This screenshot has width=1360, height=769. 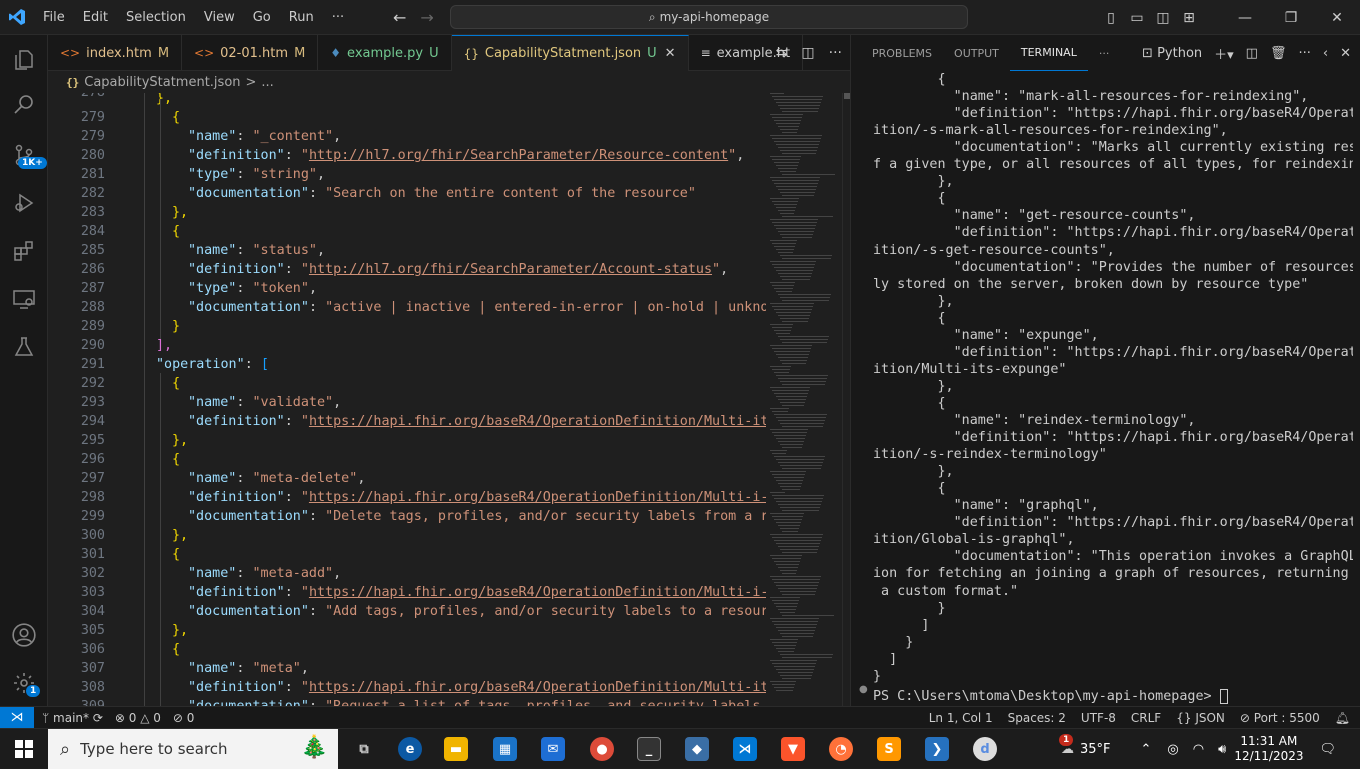 What do you see at coordinates (407, 573) in the screenshot?
I see `code-line: 302 "name": "meta-add",` at bounding box center [407, 573].